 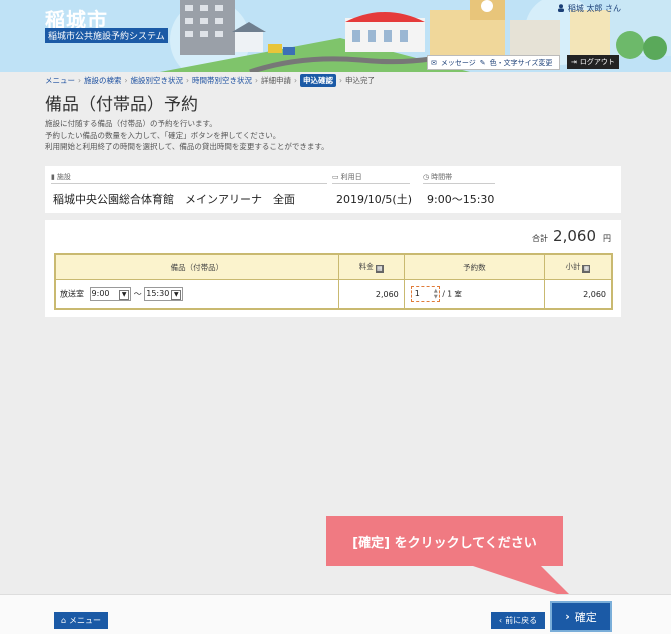 What do you see at coordinates (347, 177) in the screenshot?
I see `date-label: ▭ 利用日` at bounding box center [347, 177].